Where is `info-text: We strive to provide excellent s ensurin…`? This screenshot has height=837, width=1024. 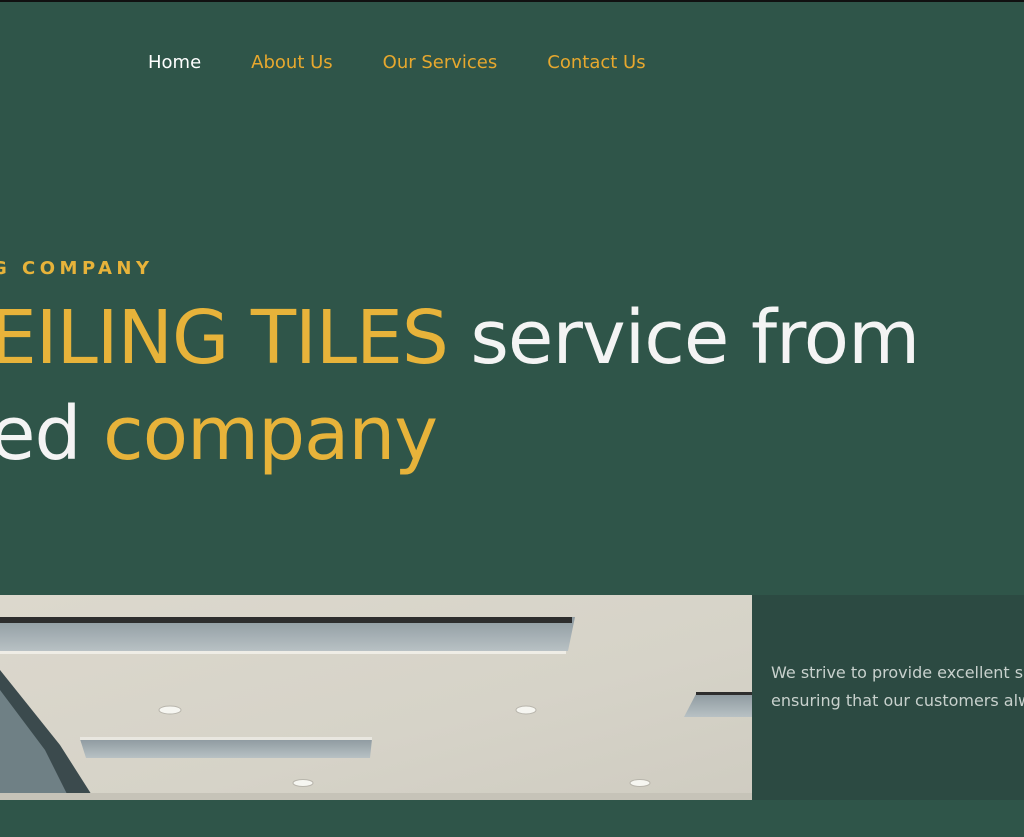
info-text: We strive to provide excellent s ensurin… is located at coordinates (897, 687).